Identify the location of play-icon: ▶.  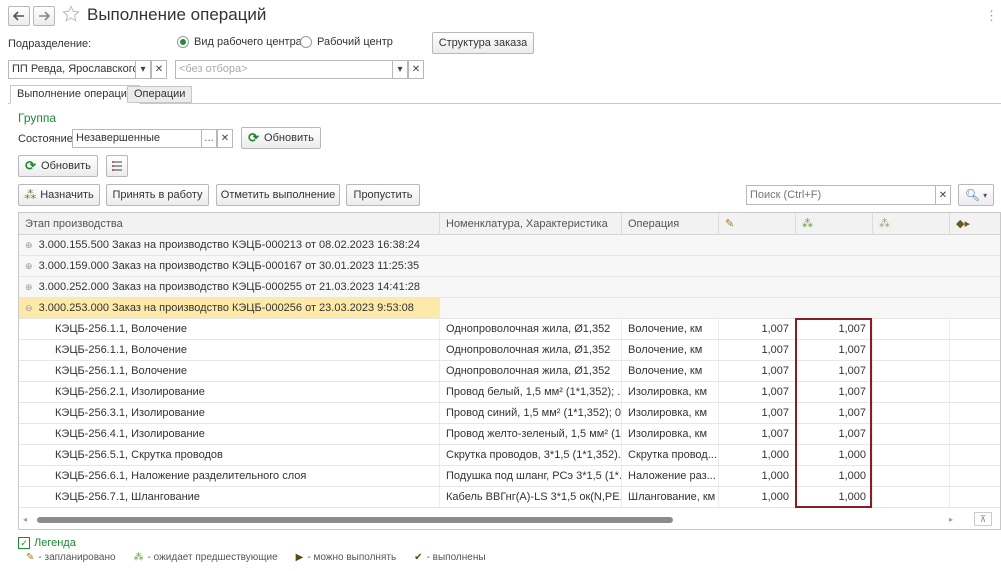
(299, 557).